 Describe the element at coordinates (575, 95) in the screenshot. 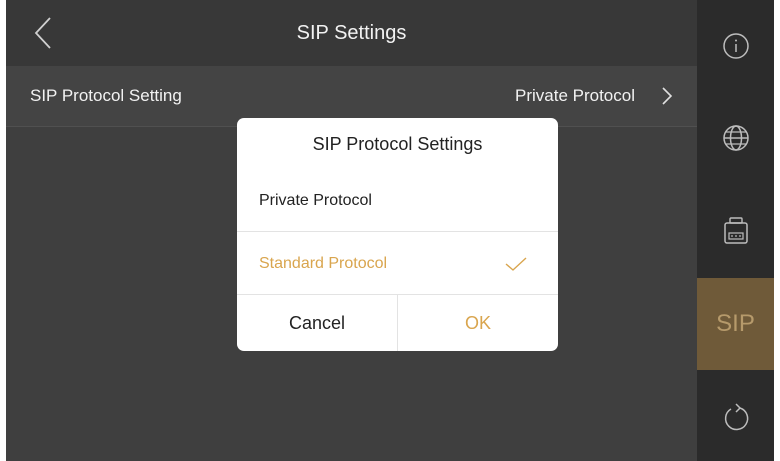

I see `row-value: Private Protocol` at that location.